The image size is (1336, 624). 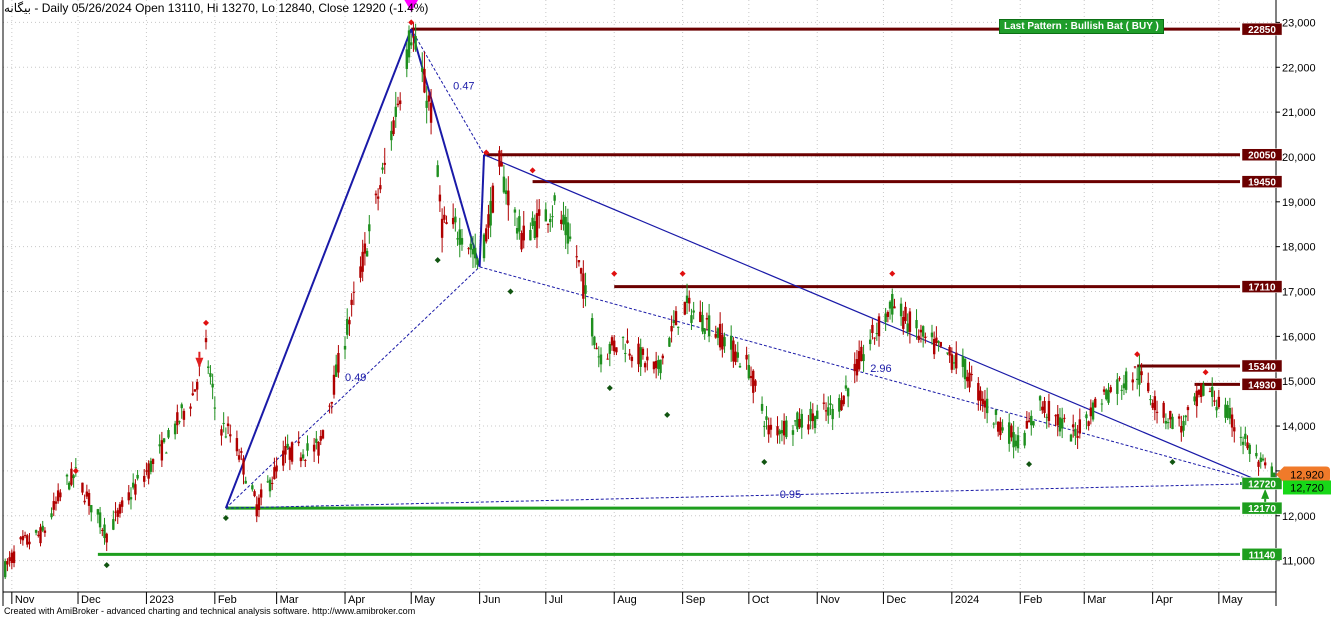 I want to click on level-tag-label: 22850, so click(x=1262, y=30).